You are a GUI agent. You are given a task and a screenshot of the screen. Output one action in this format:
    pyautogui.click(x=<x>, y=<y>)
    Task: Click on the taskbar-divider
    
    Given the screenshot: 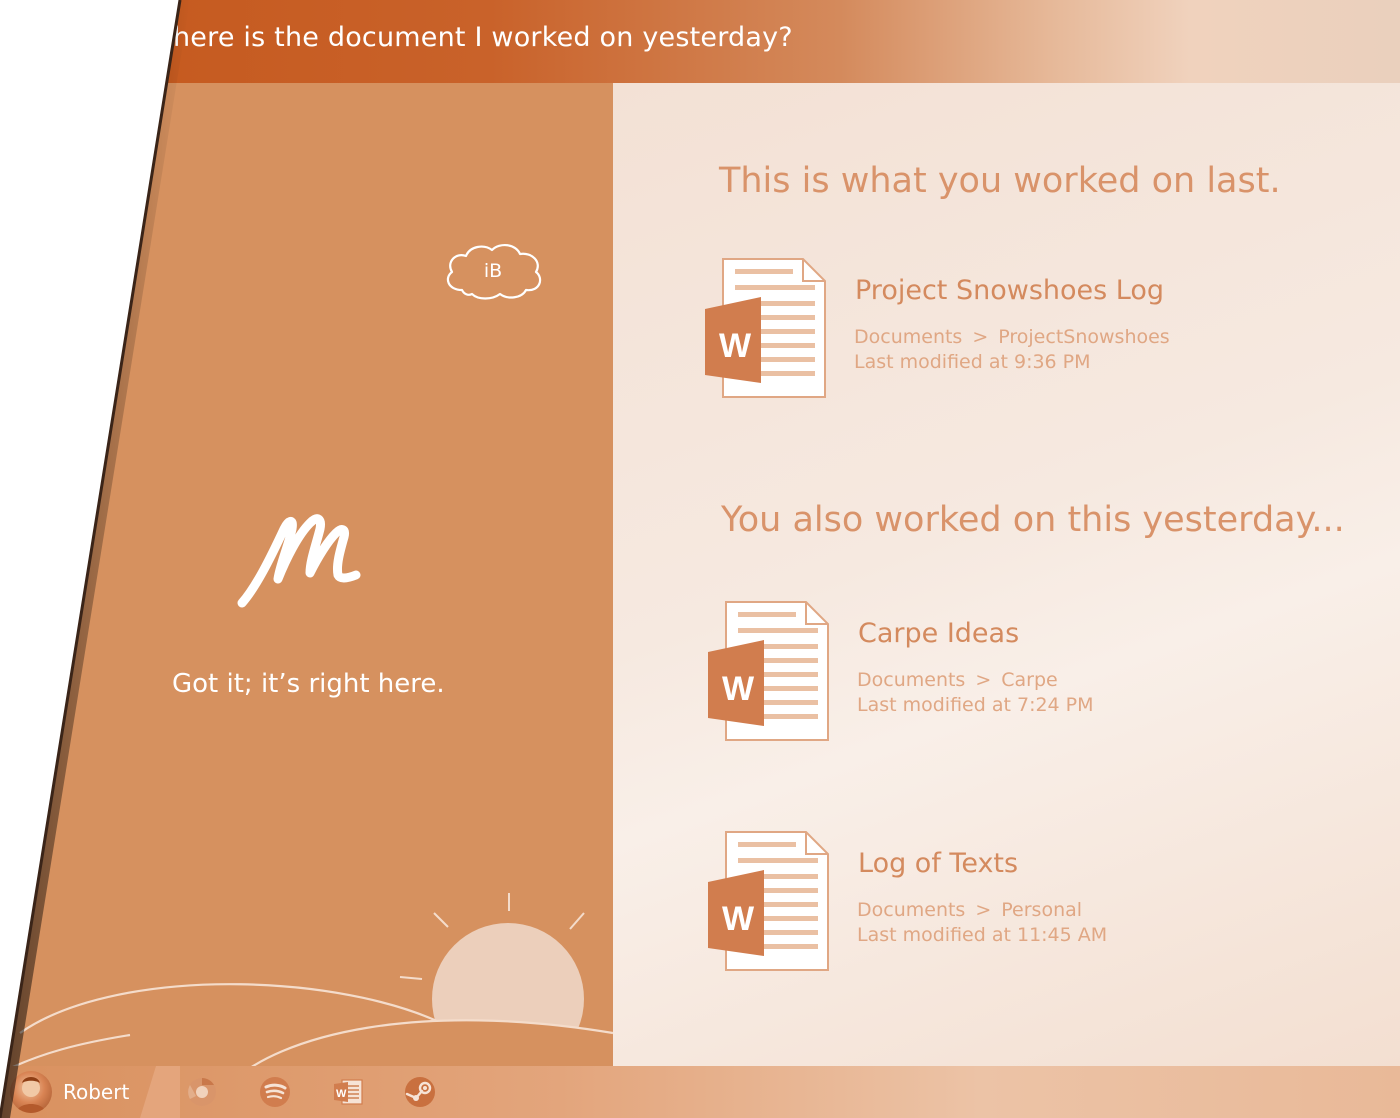 What is the action you would take?
    pyautogui.click(x=160, y=1092)
    